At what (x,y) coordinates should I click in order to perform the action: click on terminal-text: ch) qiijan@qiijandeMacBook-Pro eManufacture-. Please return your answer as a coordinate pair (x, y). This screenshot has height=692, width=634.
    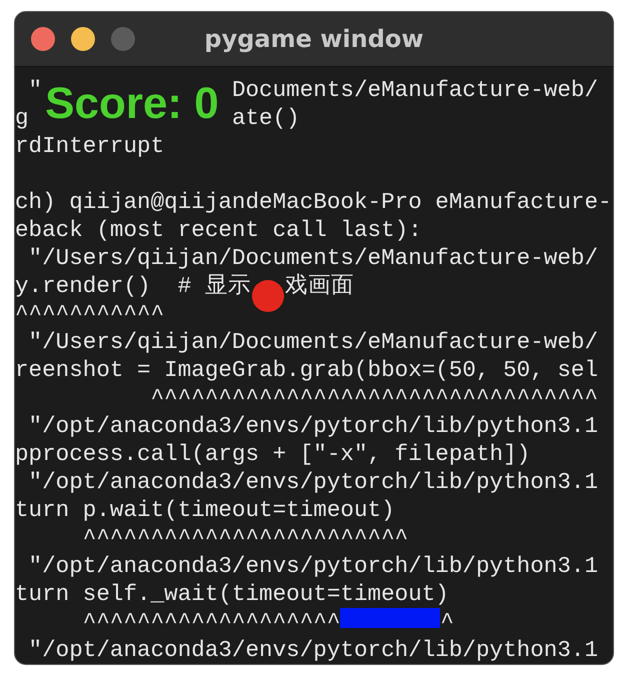
    Looking at the image, I should click on (313, 202).